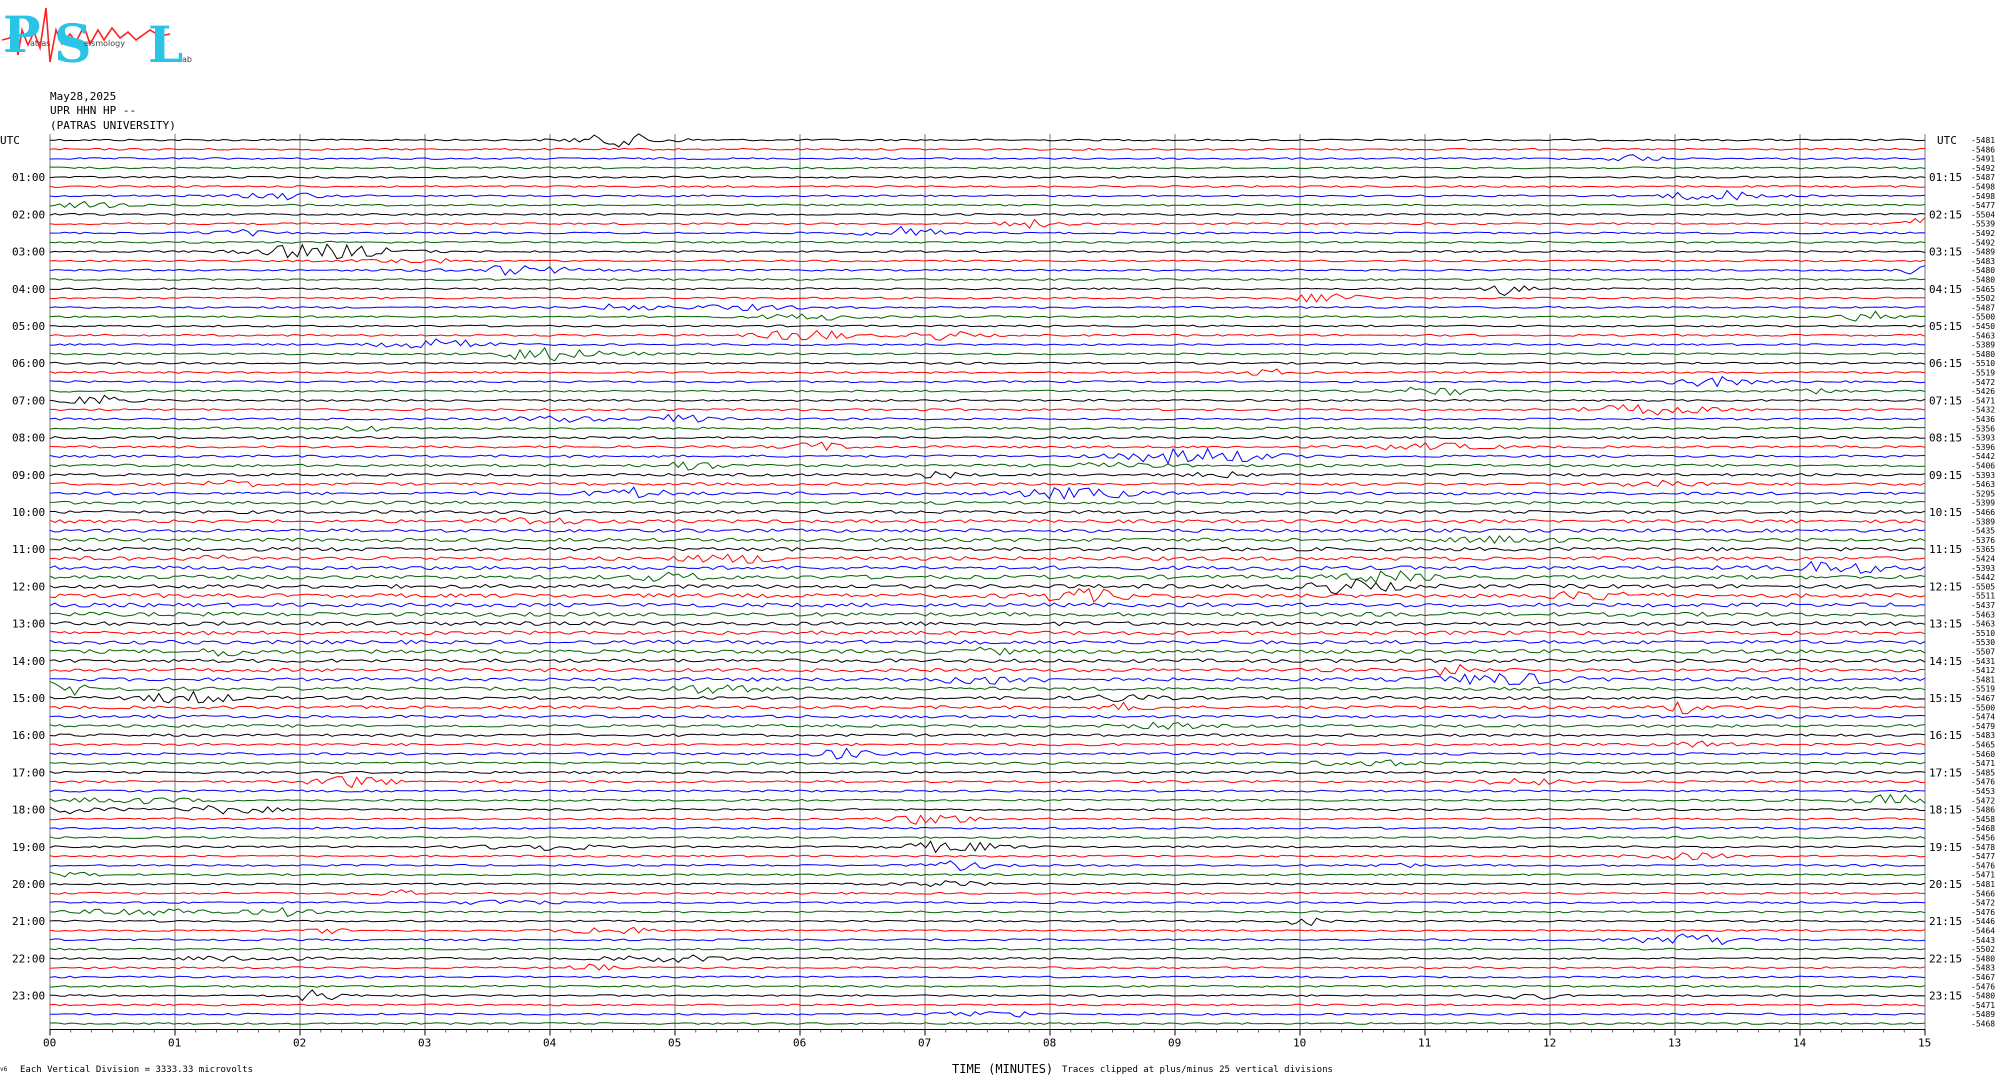 The image size is (2010, 1080). What do you see at coordinates (1947, 140) in the screenshot?
I see `right-utc-header: UTC` at bounding box center [1947, 140].